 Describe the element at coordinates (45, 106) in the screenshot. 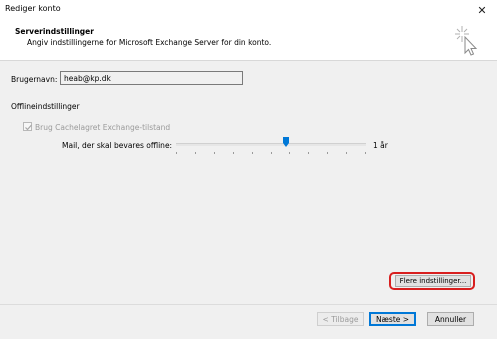

I see `offline-settings-title: Offlineindstillinger` at that location.